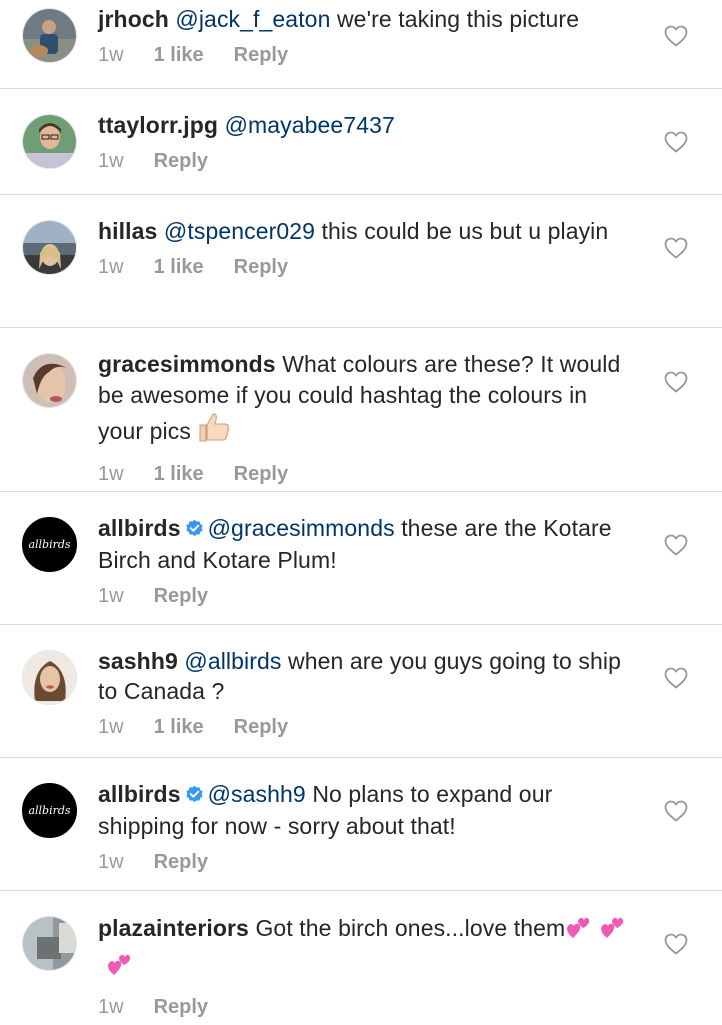  Describe the element at coordinates (455, 19) in the screenshot. I see `comment-text: we're taking this picture` at that location.